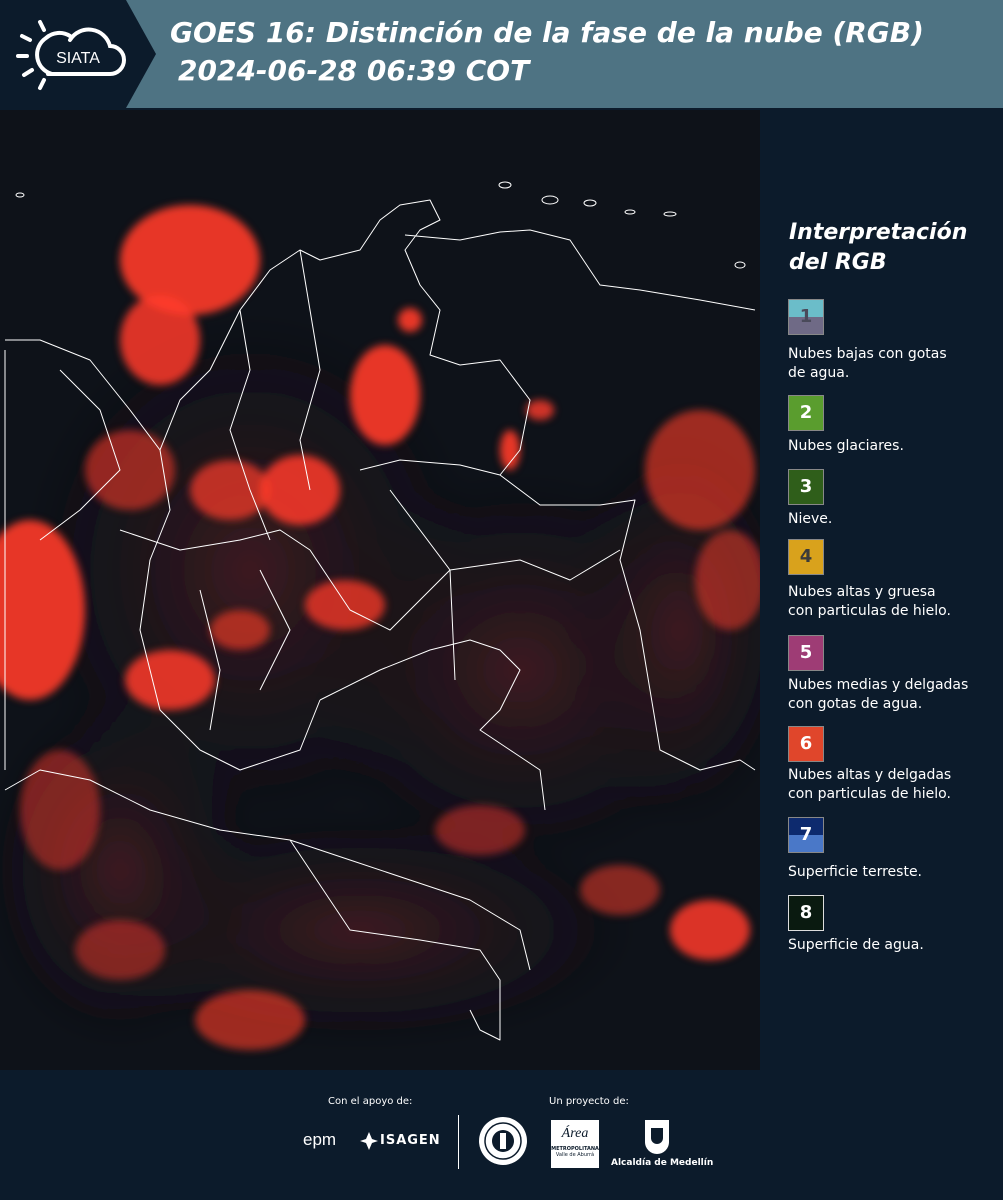 This screenshot has width=1003, height=1200. I want to click on footer-divider, so click(458, 1142).